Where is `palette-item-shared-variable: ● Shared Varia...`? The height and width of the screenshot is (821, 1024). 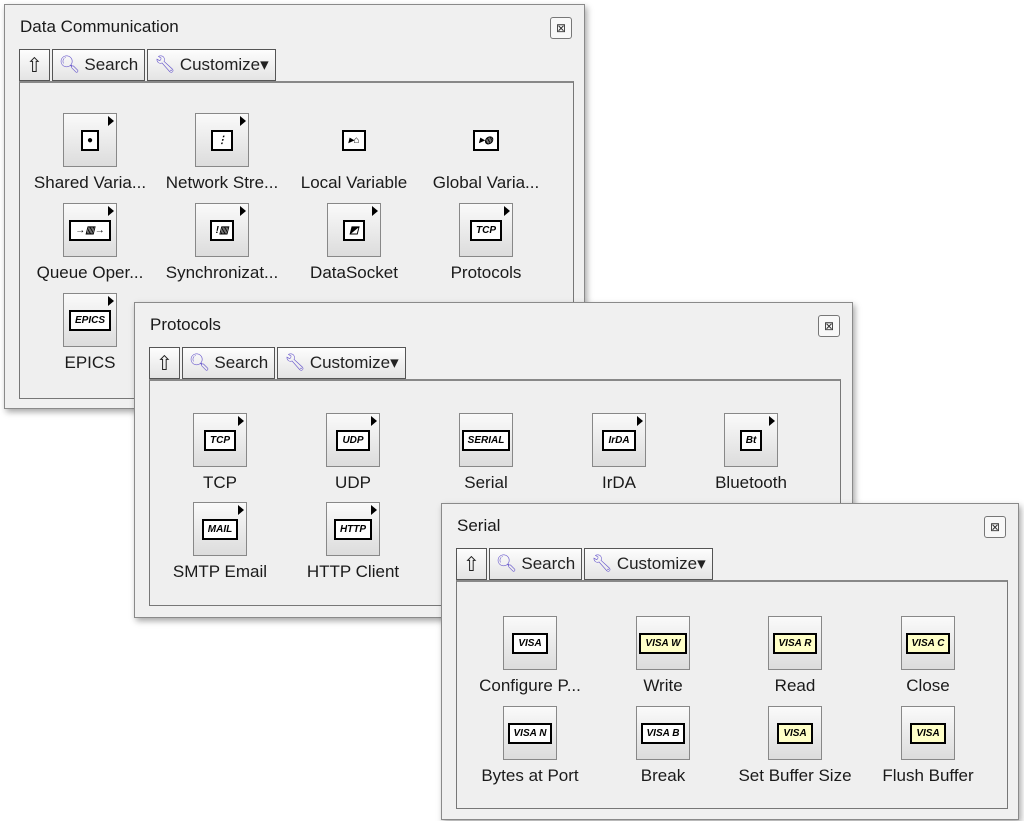
palette-item-shared-variable: ● Shared Varia... is located at coordinates (90, 153).